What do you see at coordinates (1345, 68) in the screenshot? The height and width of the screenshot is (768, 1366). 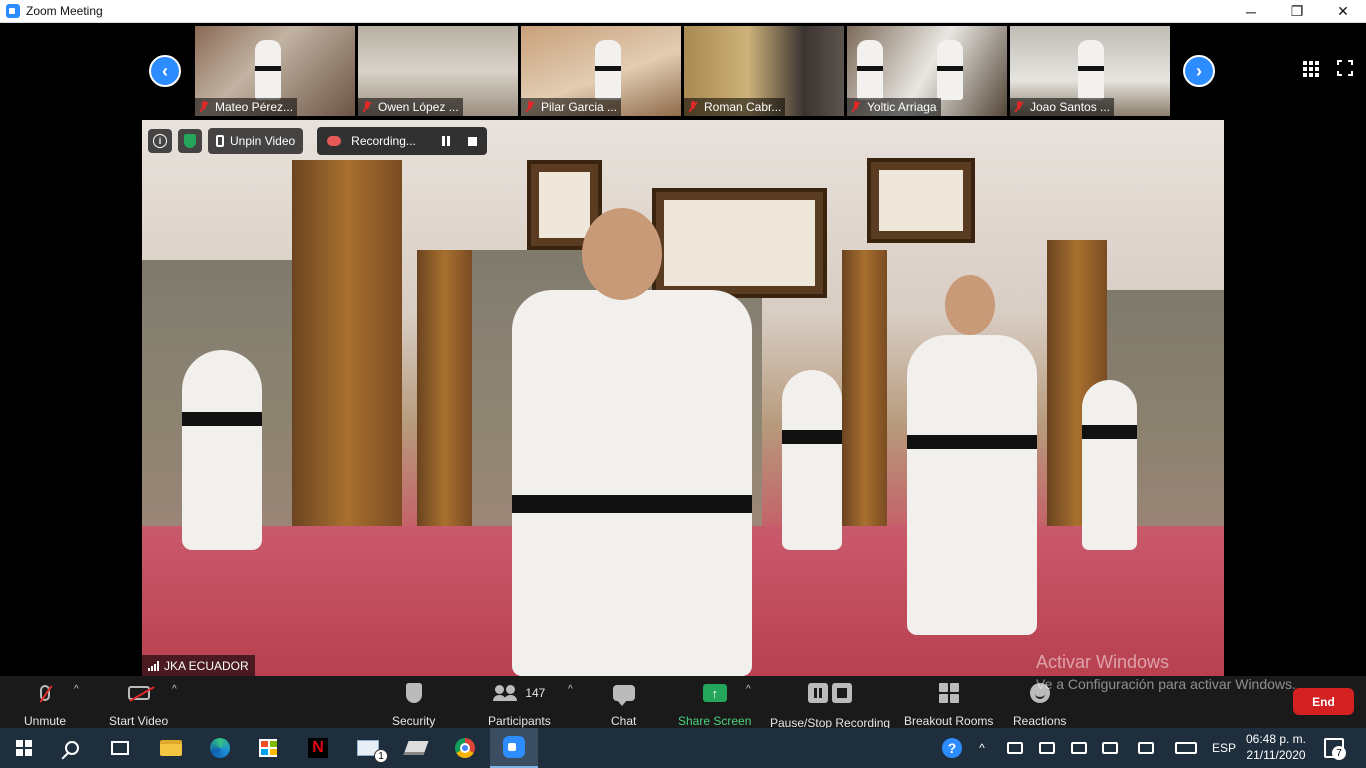 I see `fullscreen-icon` at bounding box center [1345, 68].